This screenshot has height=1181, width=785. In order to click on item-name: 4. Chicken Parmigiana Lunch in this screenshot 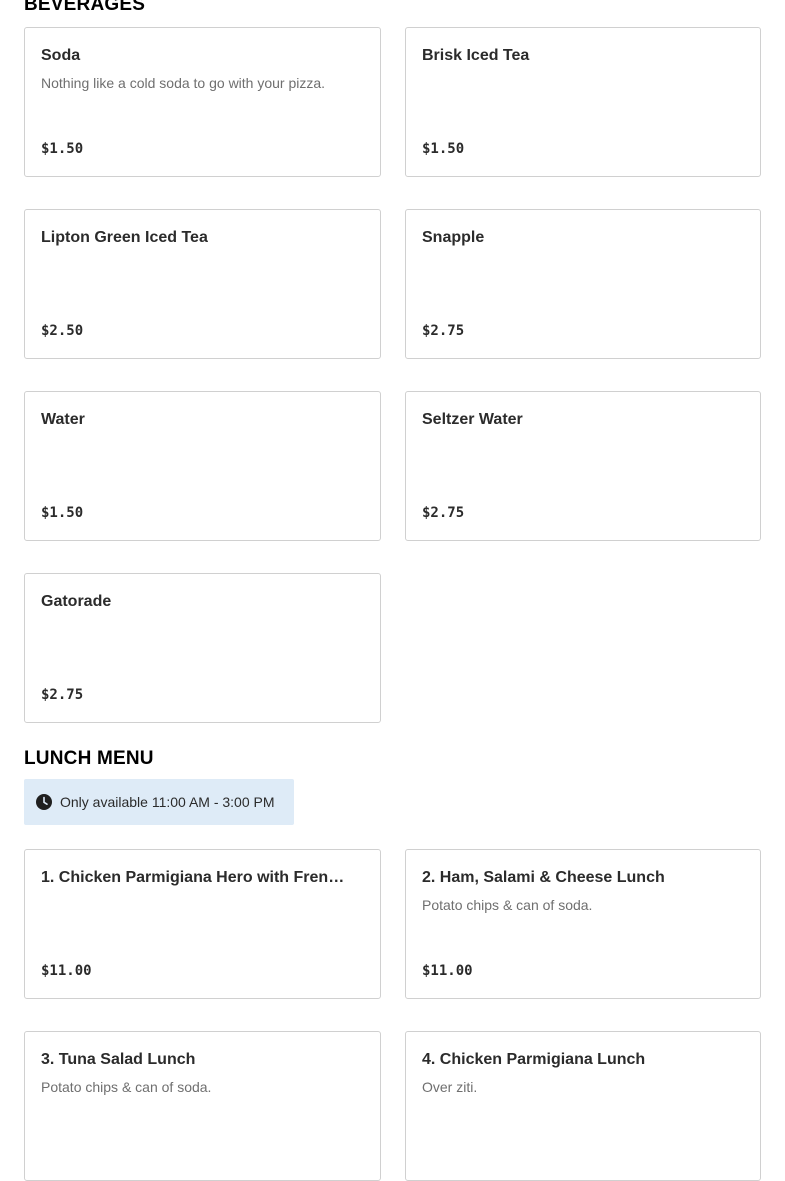, I will do `click(534, 1059)`.